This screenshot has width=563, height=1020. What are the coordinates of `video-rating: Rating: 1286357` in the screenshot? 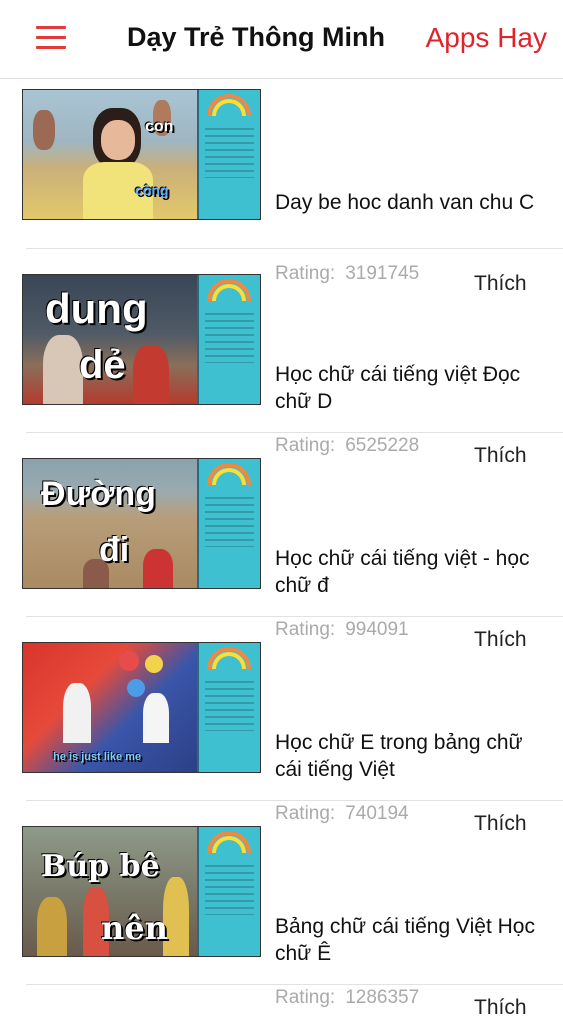 It's located at (347, 998).